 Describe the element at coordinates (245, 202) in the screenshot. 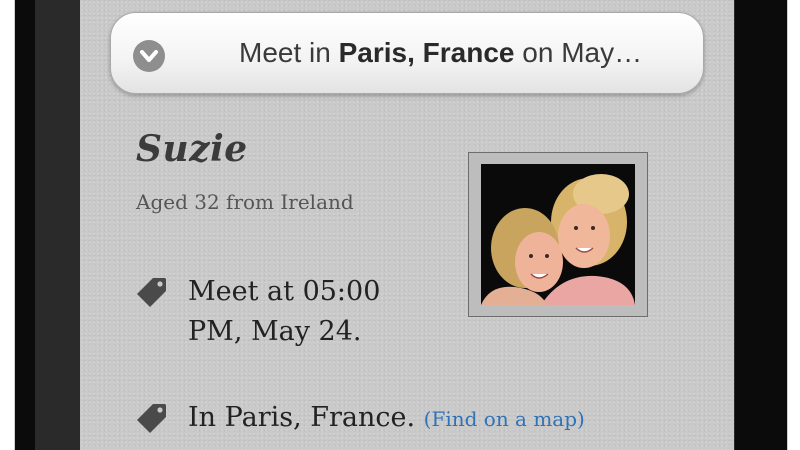

I see `profile-subtitle: Aged 32 from Ireland` at that location.